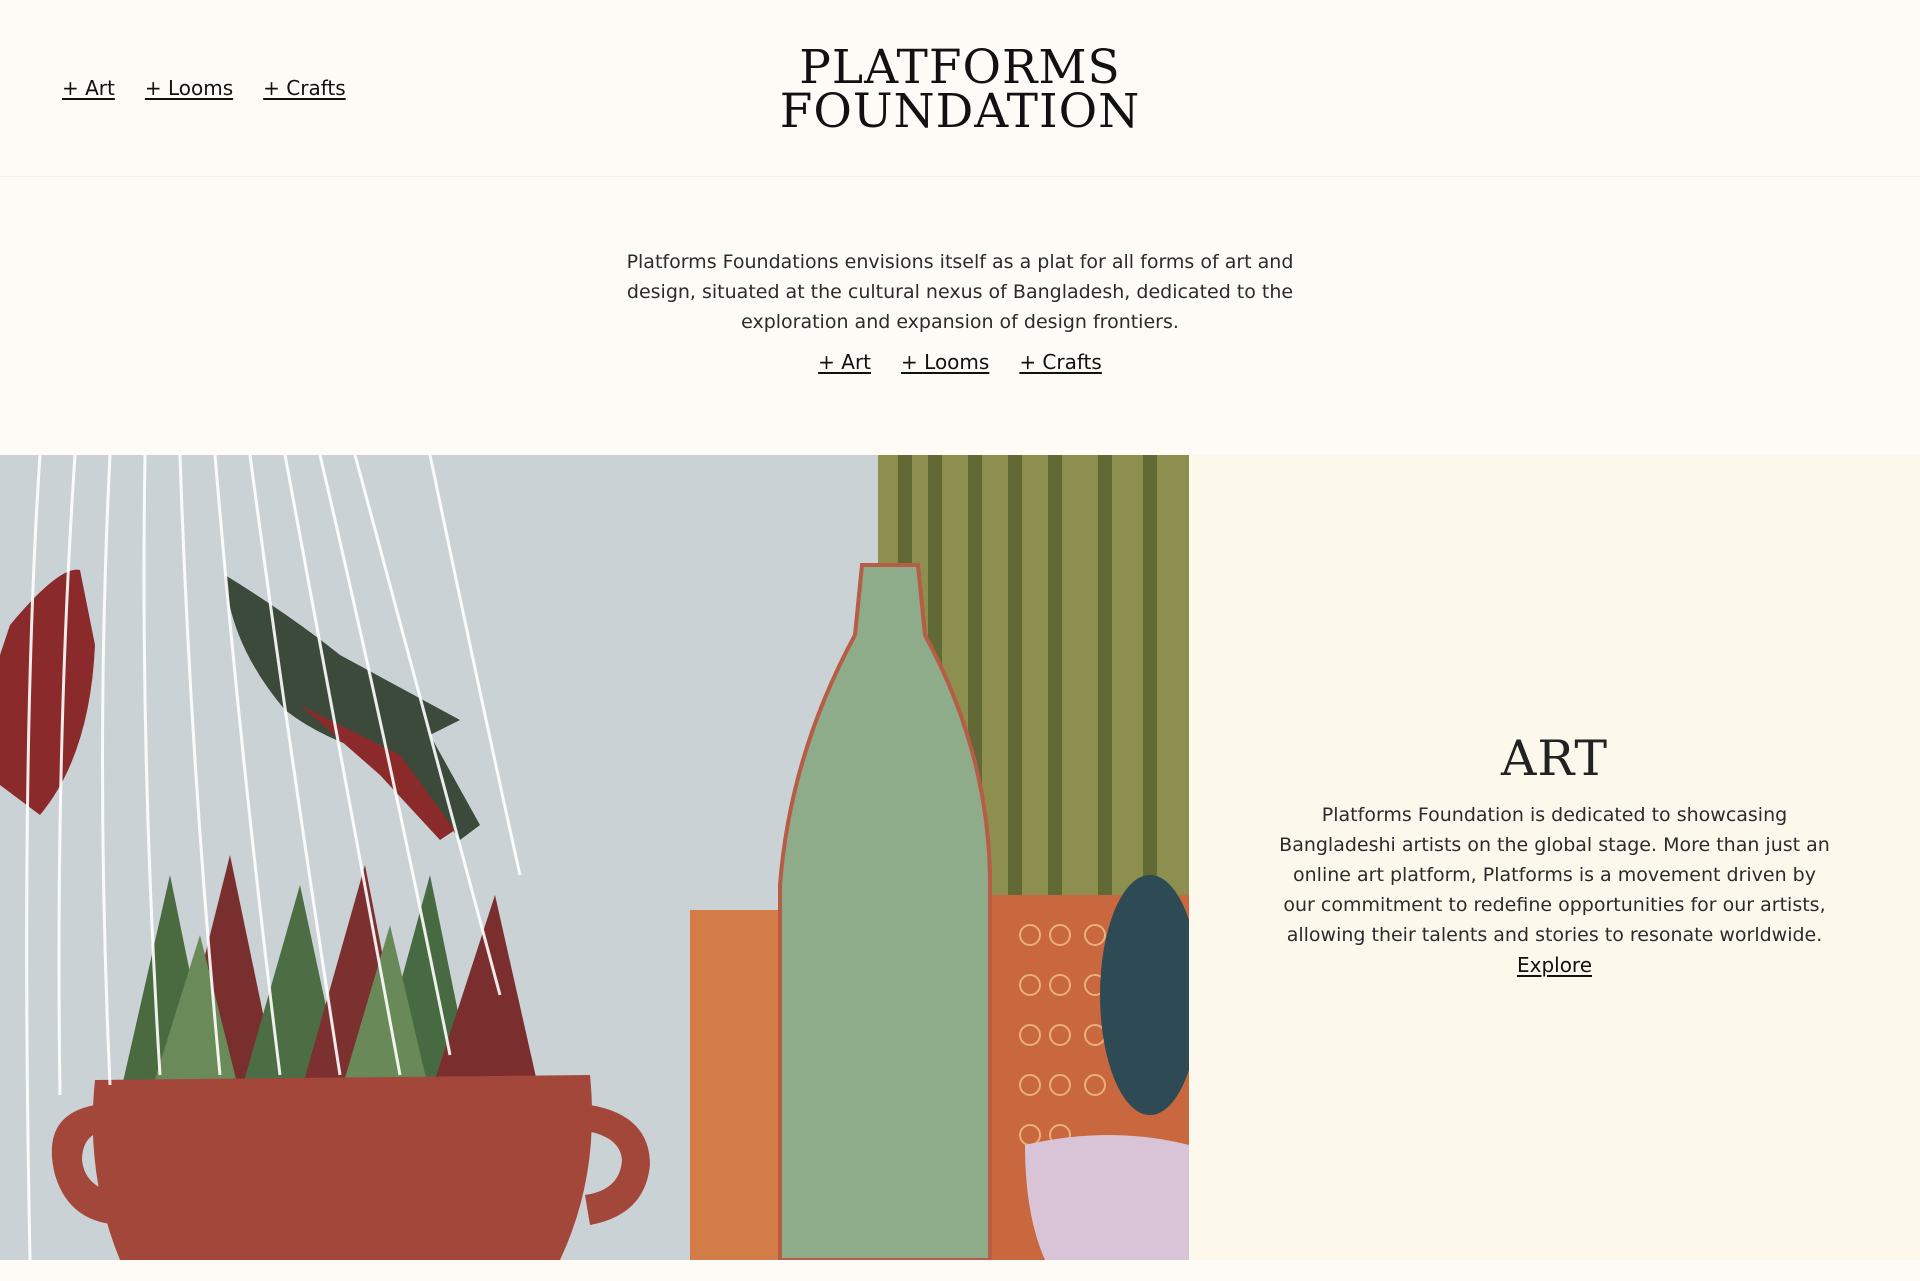 The width and height of the screenshot is (1920, 1281). What do you see at coordinates (960, 111) in the screenshot?
I see `logo-line-2: FOUNDATION` at bounding box center [960, 111].